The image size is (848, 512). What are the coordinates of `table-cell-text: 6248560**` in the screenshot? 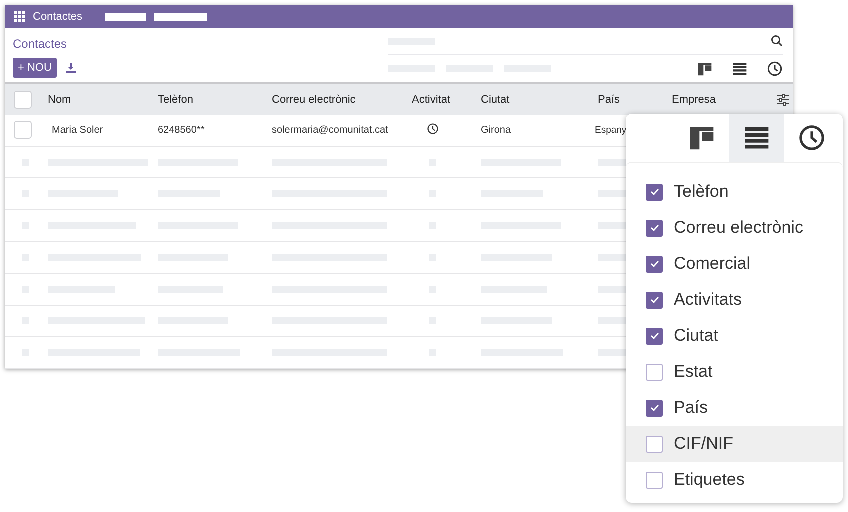 It's located at (181, 130).